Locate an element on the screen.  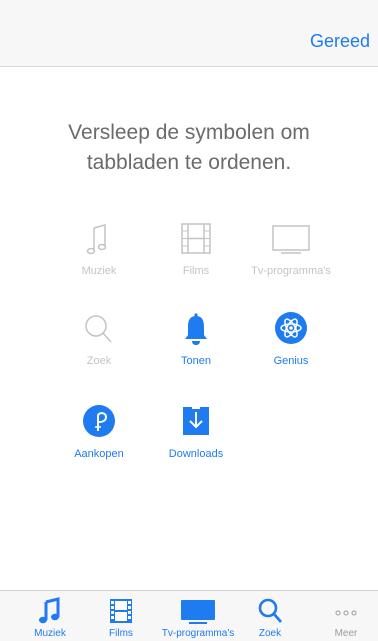
grid-item-downloads: Downloads is located at coordinates (196, 432).